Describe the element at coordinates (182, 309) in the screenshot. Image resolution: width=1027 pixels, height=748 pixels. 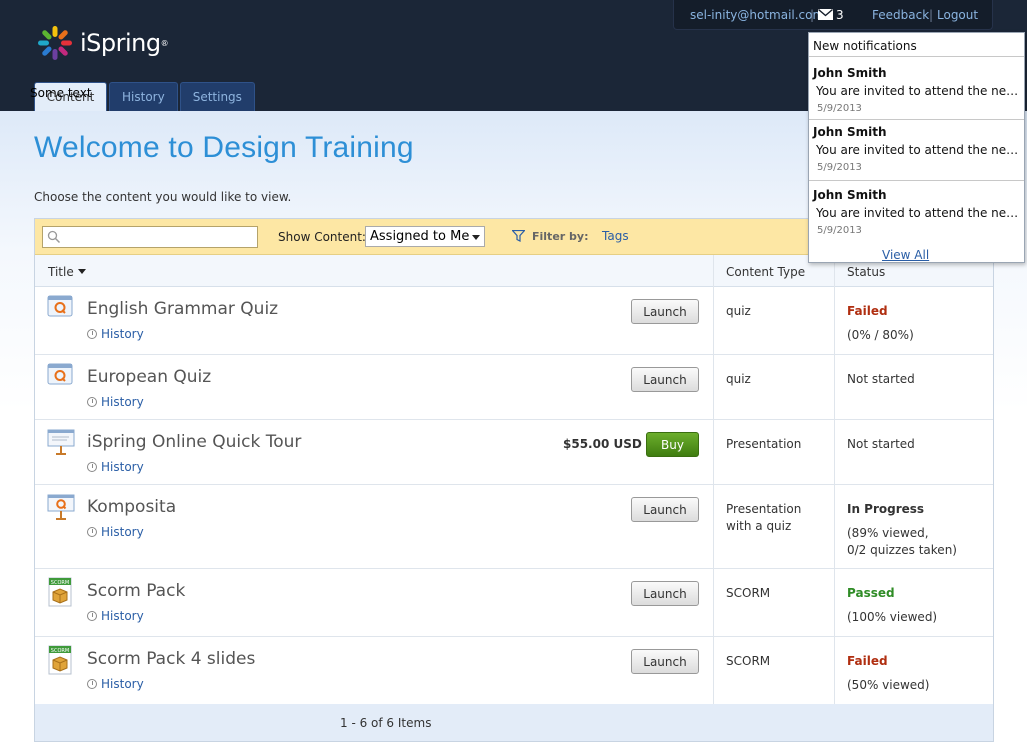
I see `row-title: English Grammar Quiz` at that location.